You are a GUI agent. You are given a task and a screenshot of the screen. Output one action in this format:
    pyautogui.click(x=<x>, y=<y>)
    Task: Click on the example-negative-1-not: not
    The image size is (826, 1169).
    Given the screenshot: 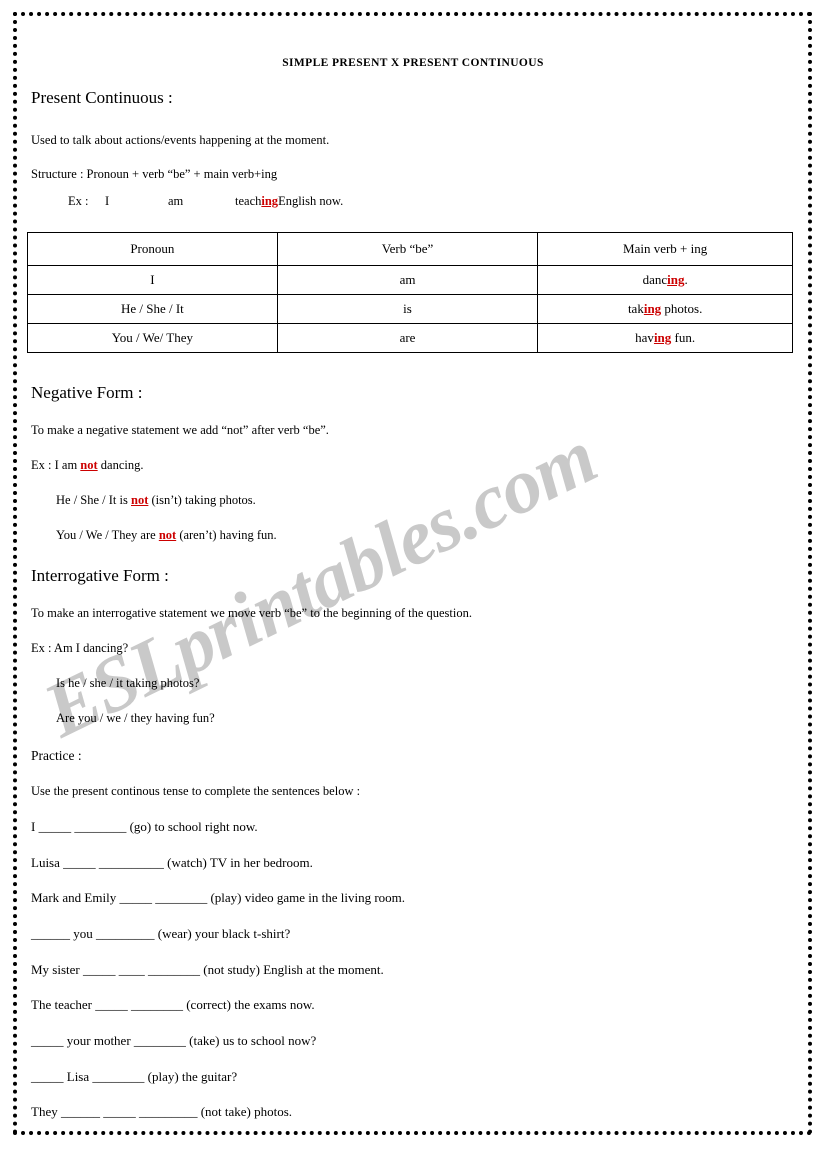 What is the action you would take?
    pyautogui.click(x=89, y=465)
    